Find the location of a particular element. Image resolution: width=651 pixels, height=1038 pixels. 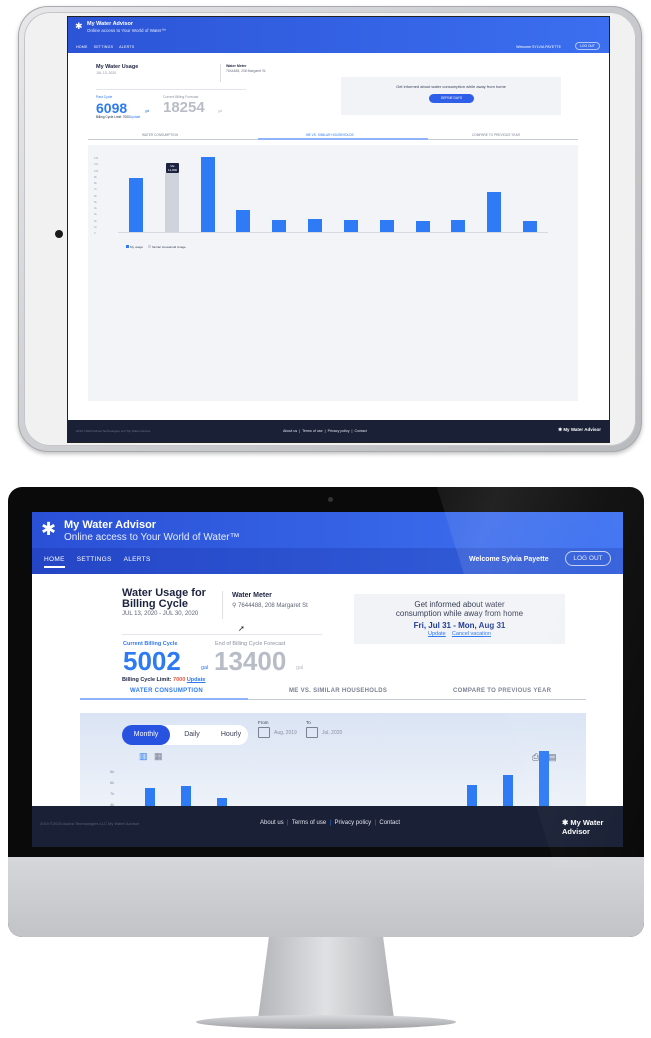

legend-avg-label: Similar Household Usage is located at coordinates (168, 247).